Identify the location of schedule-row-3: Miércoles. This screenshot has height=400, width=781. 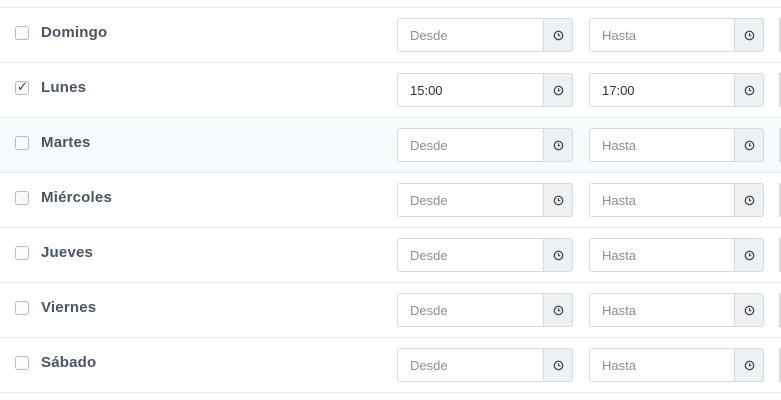
(390, 200).